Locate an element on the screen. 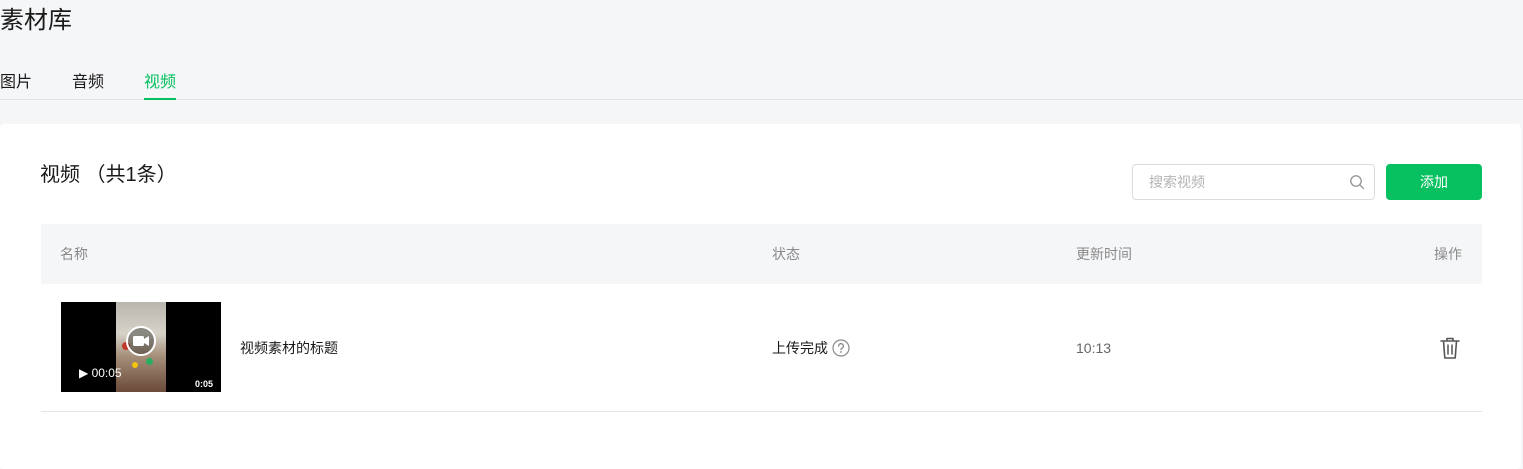 This screenshot has width=1523, height=469. panel-title: 视频 （共1条） is located at coordinates (108, 175).